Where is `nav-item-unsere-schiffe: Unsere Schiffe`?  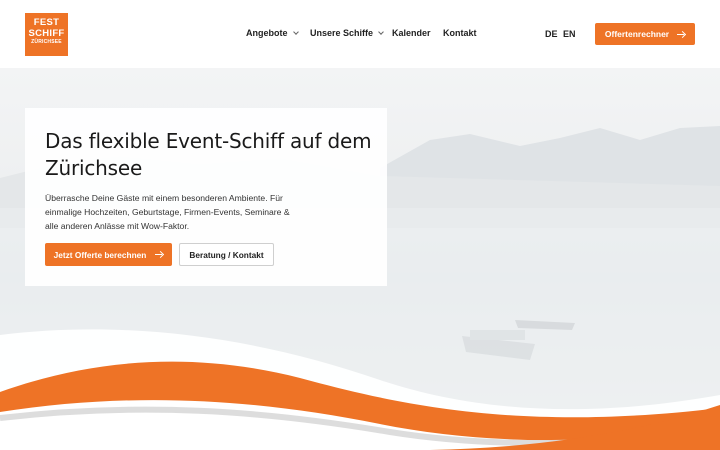 nav-item-unsere-schiffe: Unsere Schiffe is located at coordinates (347, 33).